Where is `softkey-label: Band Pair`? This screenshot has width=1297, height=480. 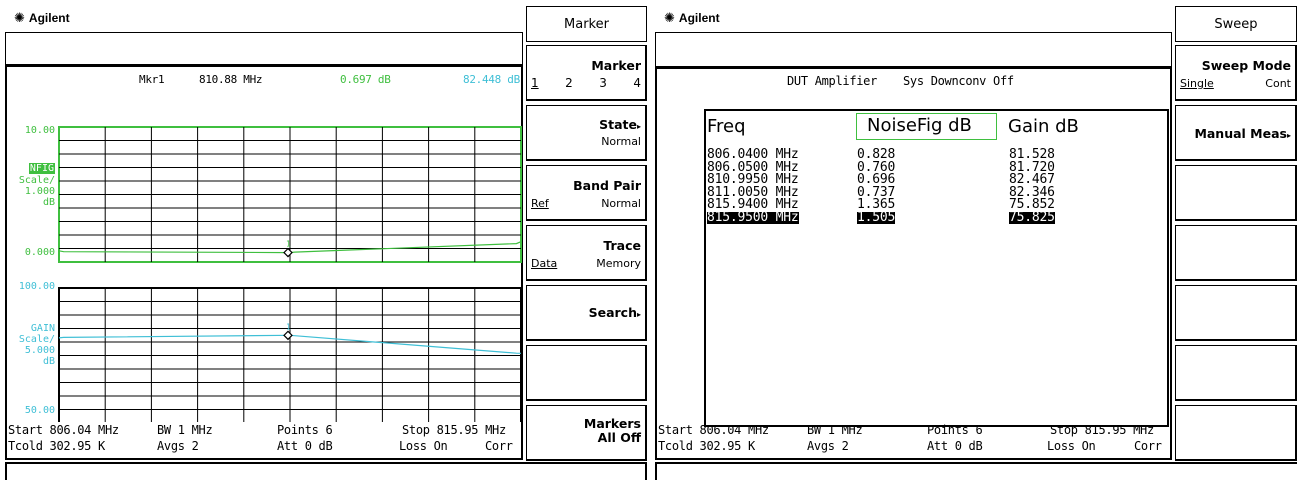
softkey-label: Band Pair is located at coordinates (607, 185).